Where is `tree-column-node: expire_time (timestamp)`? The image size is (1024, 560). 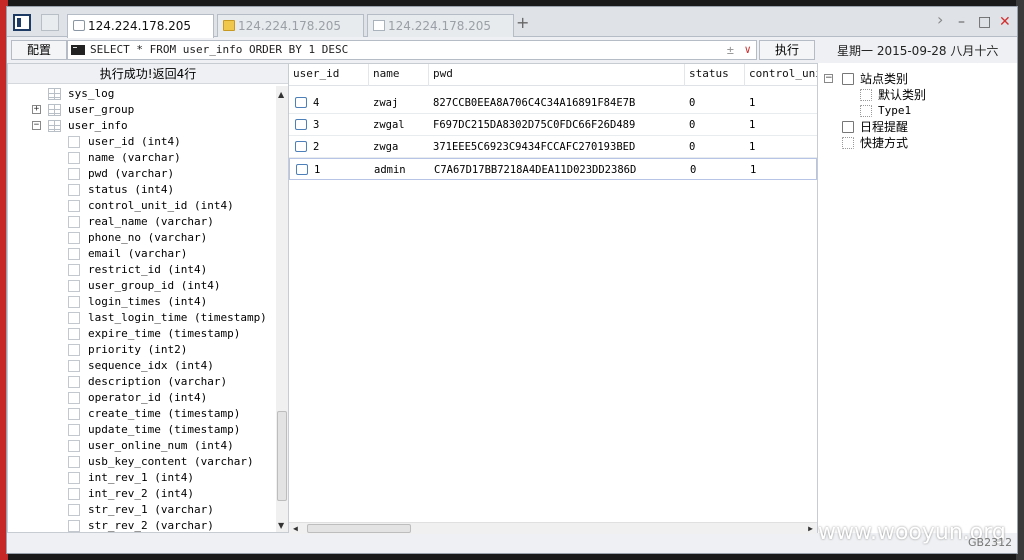 tree-column-node: expire_time (timestamp) is located at coordinates (154, 334).